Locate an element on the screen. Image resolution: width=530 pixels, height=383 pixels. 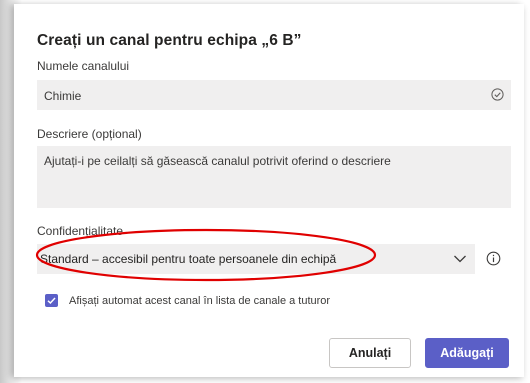
chevron-down-icon is located at coordinates (460, 259).